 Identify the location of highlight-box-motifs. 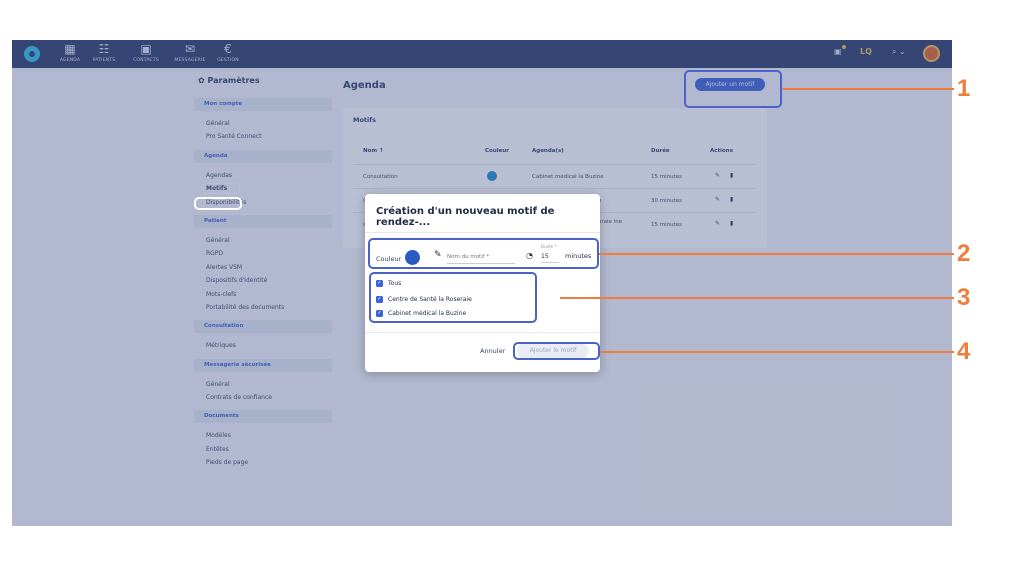
(218, 203).